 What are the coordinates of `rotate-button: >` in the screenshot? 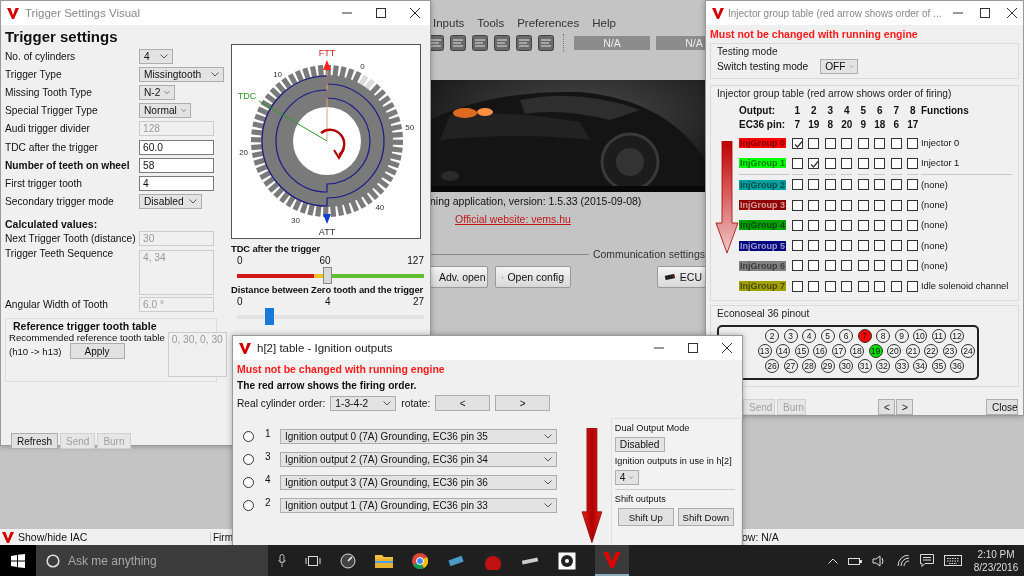 It's located at (523, 403).